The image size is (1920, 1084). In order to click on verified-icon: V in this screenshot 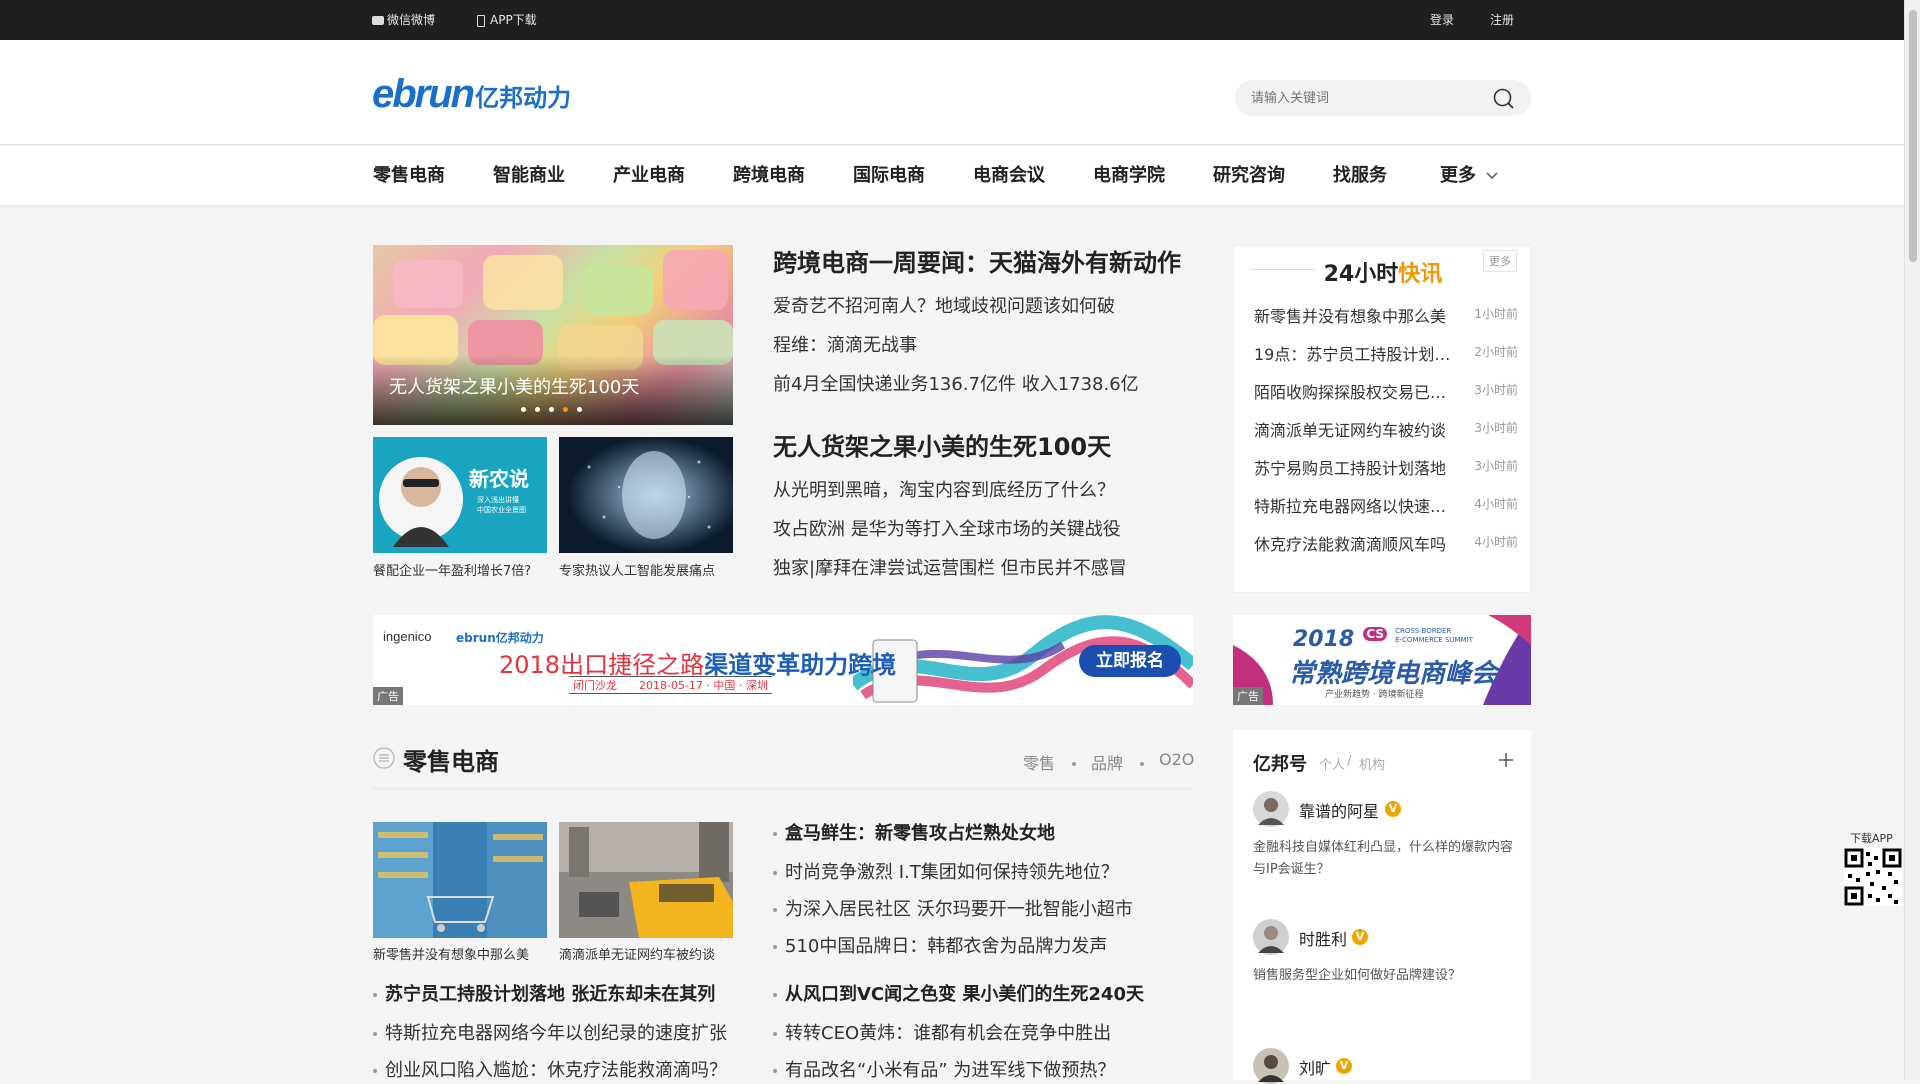, I will do `click(1360, 937)`.